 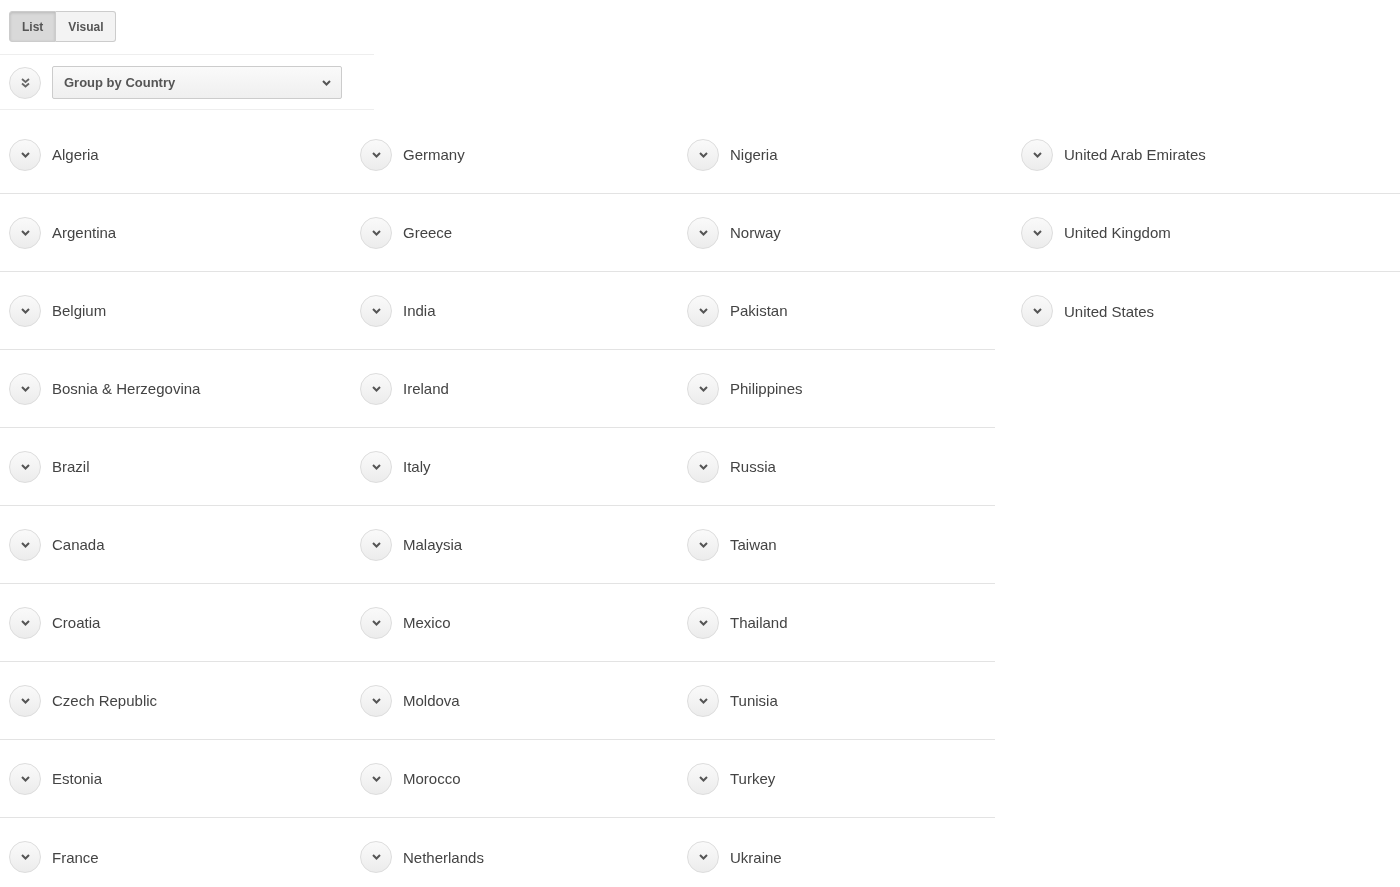 What do you see at coordinates (126, 388) in the screenshot?
I see `country-name: Bosnia & Herzegovina` at bounding box center [126, 388].